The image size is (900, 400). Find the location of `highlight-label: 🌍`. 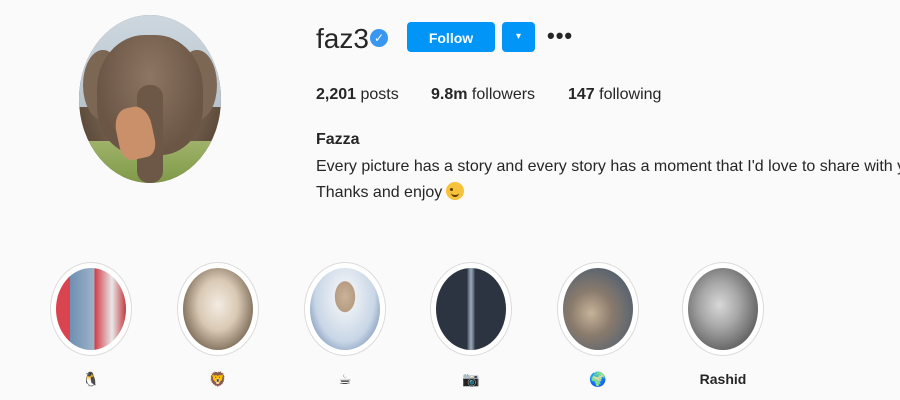

highlight-label: 🌍 is located at coordinates (598, 379).